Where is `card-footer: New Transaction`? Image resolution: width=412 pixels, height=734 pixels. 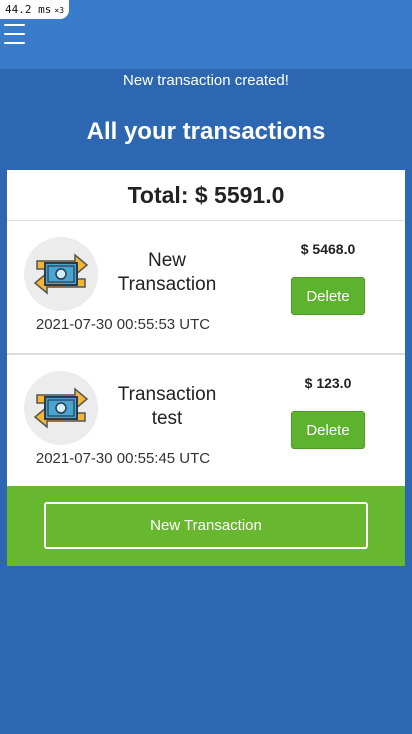
card-footer: New Transaction is located at coordinates (206, 526).